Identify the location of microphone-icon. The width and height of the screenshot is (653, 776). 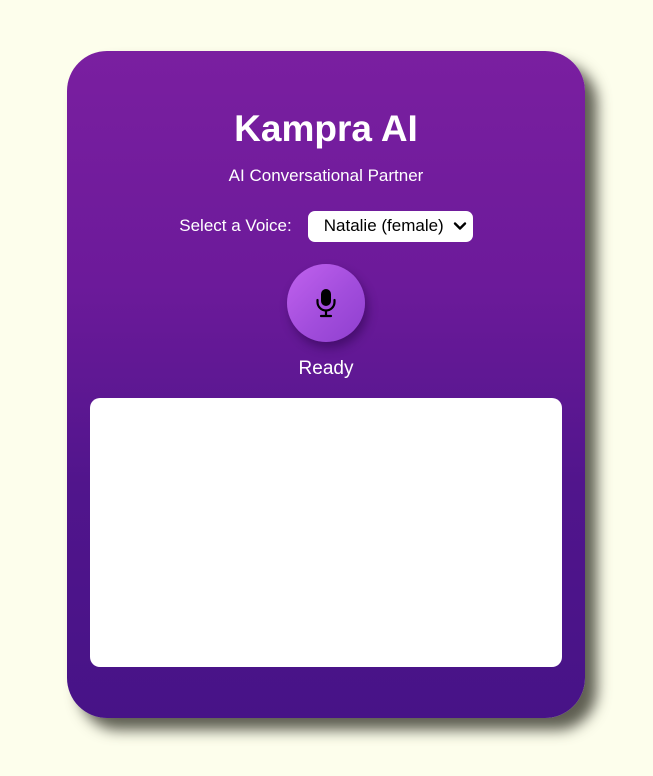
(326, 303).